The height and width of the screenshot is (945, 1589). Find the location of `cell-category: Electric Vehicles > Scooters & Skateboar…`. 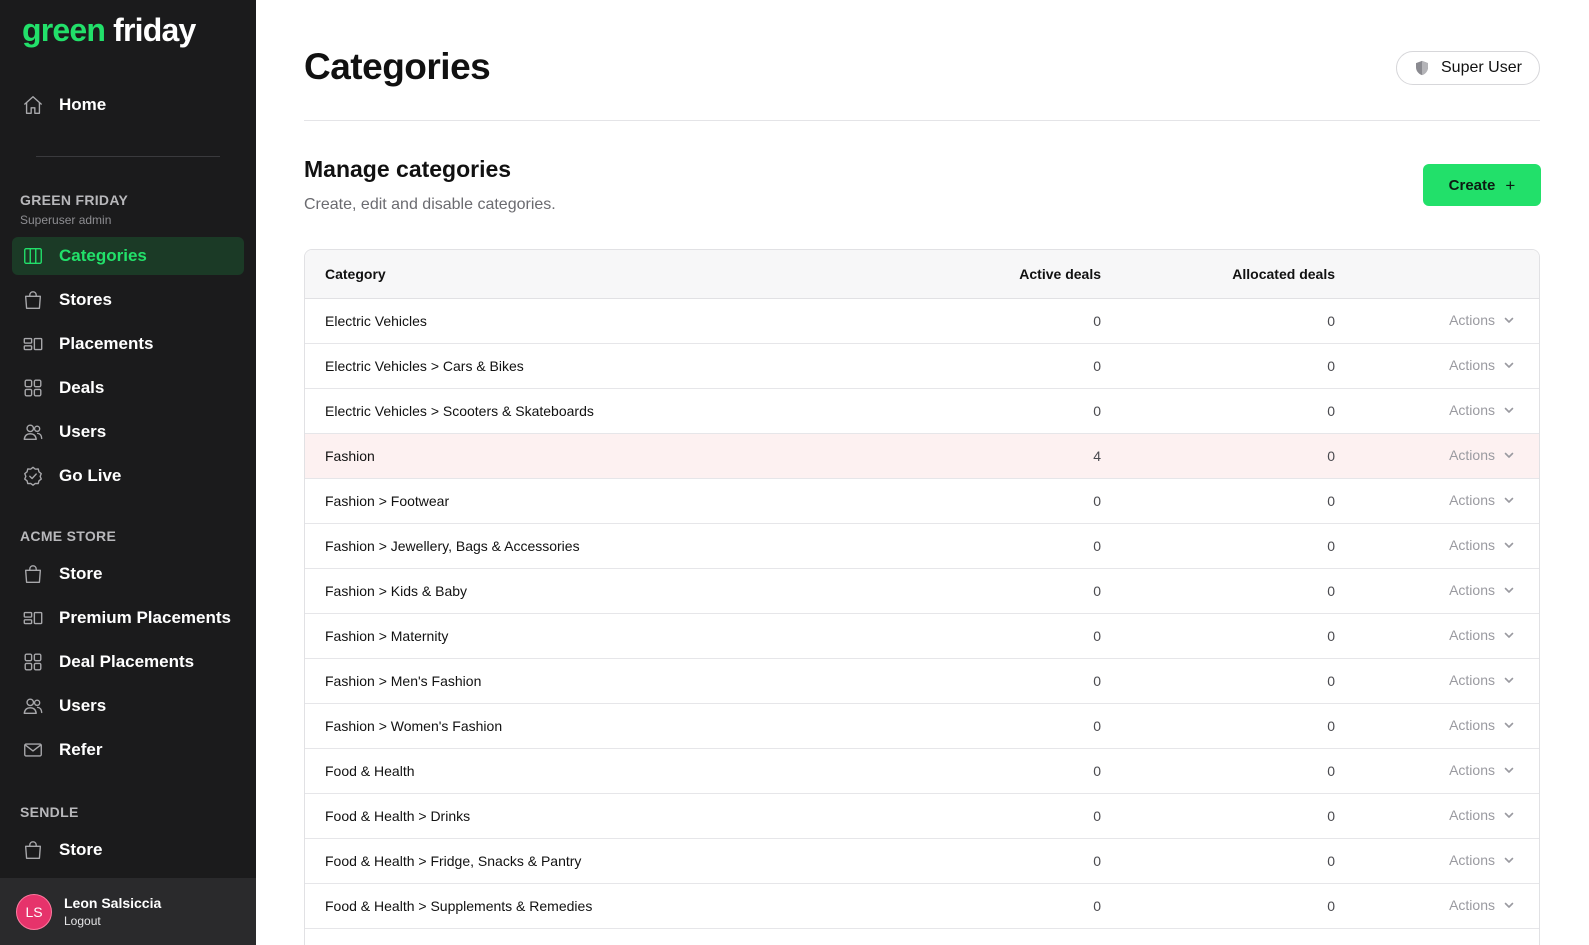

cell-category: Electric Vehicles > Scooters & Skateboar… is located at coordinates (459, 411).